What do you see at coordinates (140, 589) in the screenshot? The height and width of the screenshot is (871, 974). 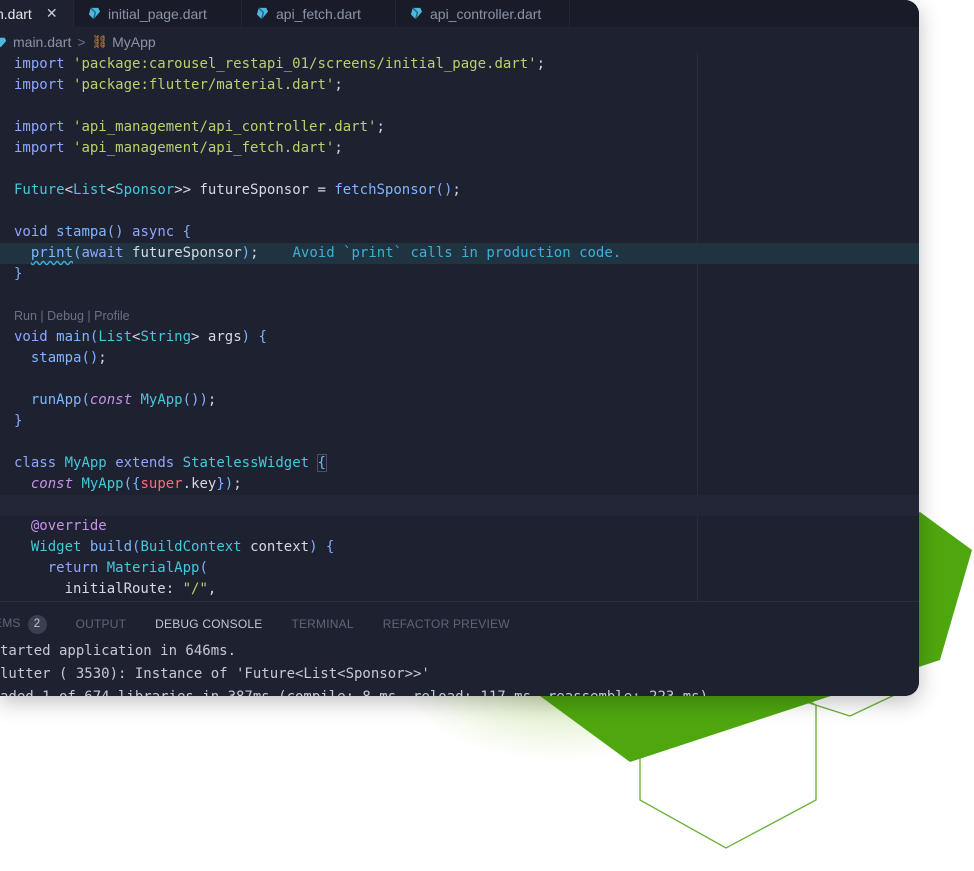 I see `code-line: initialRoute: "/",` at bounding box center [140, 589].